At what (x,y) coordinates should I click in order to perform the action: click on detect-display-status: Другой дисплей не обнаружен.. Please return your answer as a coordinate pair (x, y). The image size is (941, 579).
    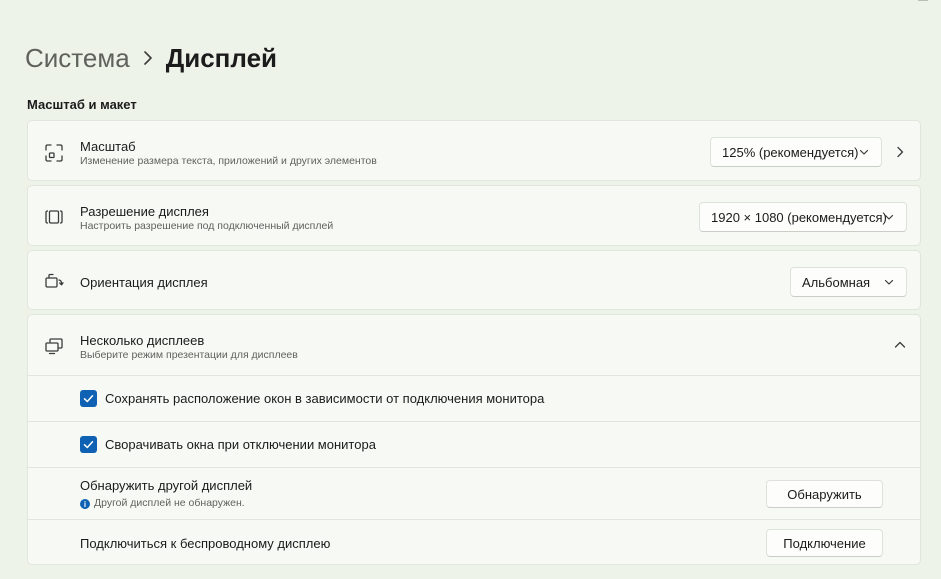
    Looking at the image, I should click on (169, 503).